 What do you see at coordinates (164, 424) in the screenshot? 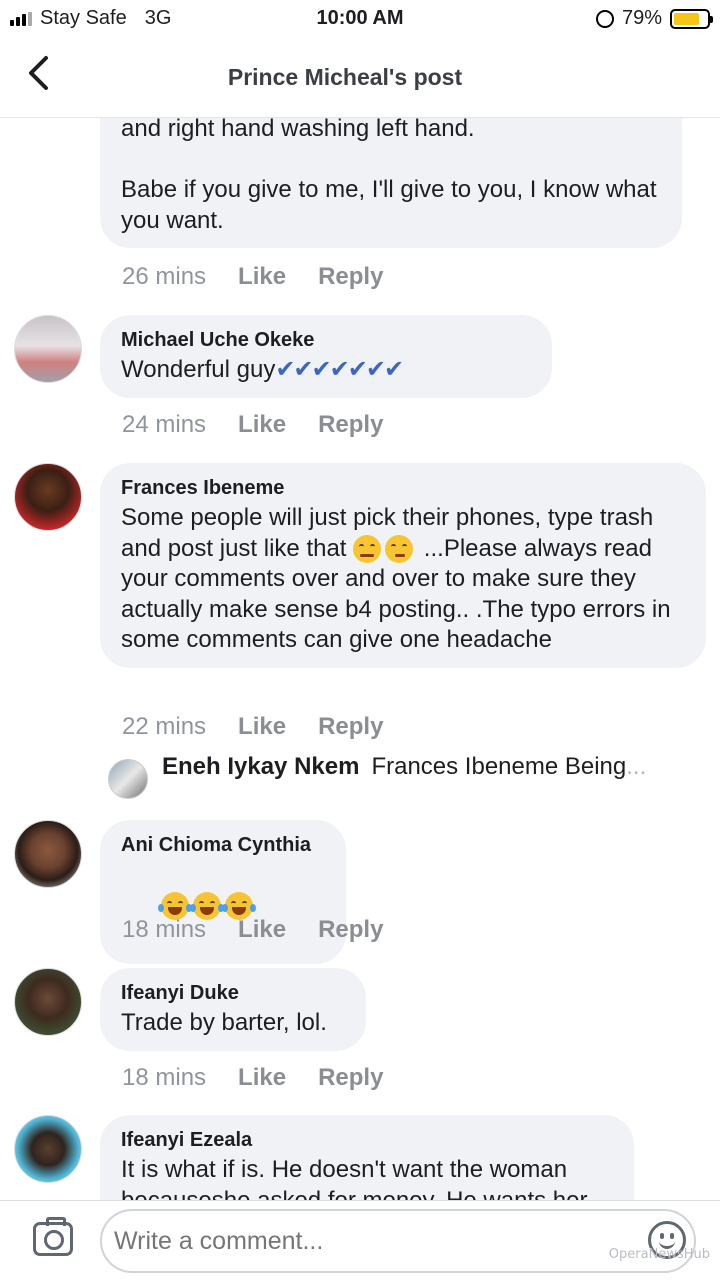
I see `comment-time: 24 mins` at bounding box center [164, 424].